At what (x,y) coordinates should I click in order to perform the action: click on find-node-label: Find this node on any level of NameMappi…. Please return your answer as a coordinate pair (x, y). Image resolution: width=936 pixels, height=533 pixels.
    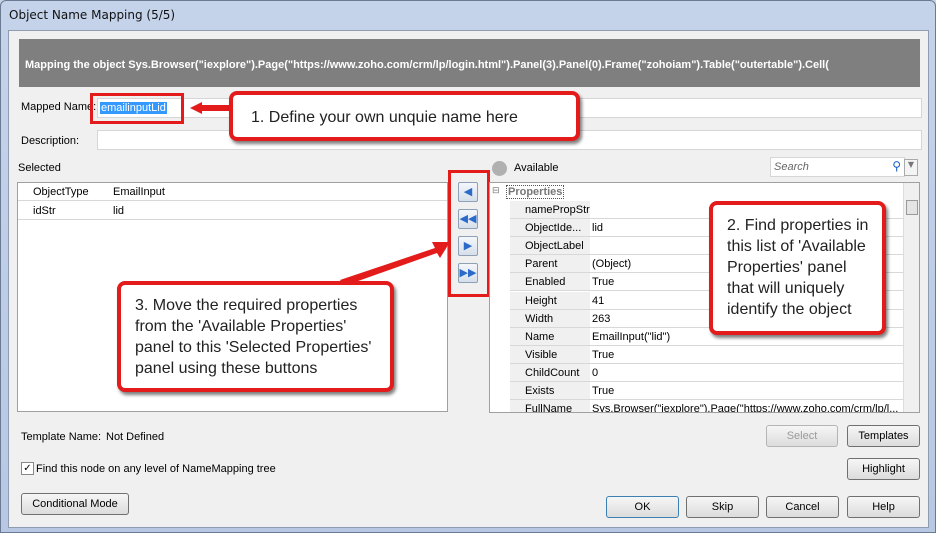
    Looking at the image, I should click on (156, 469).